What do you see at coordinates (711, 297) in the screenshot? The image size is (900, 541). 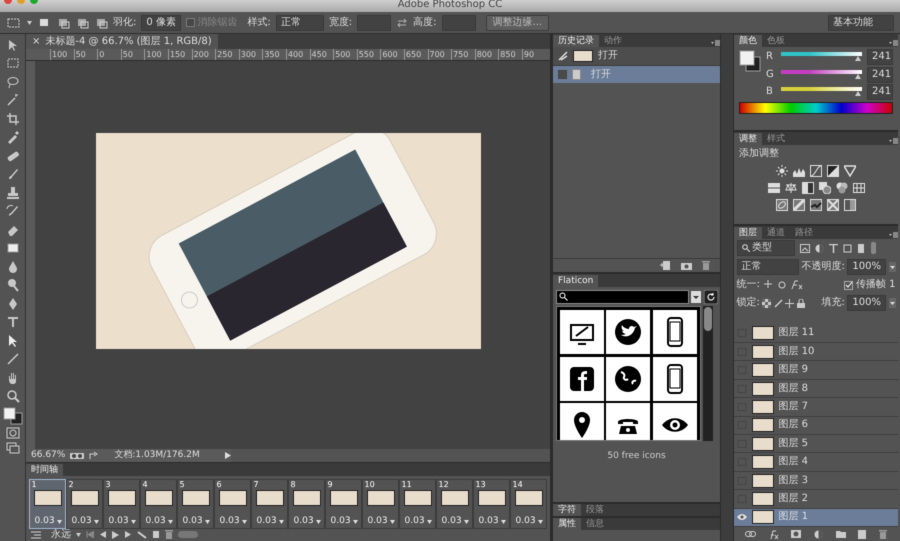 I see `refresh-icon` at bounding box center [711, 297].